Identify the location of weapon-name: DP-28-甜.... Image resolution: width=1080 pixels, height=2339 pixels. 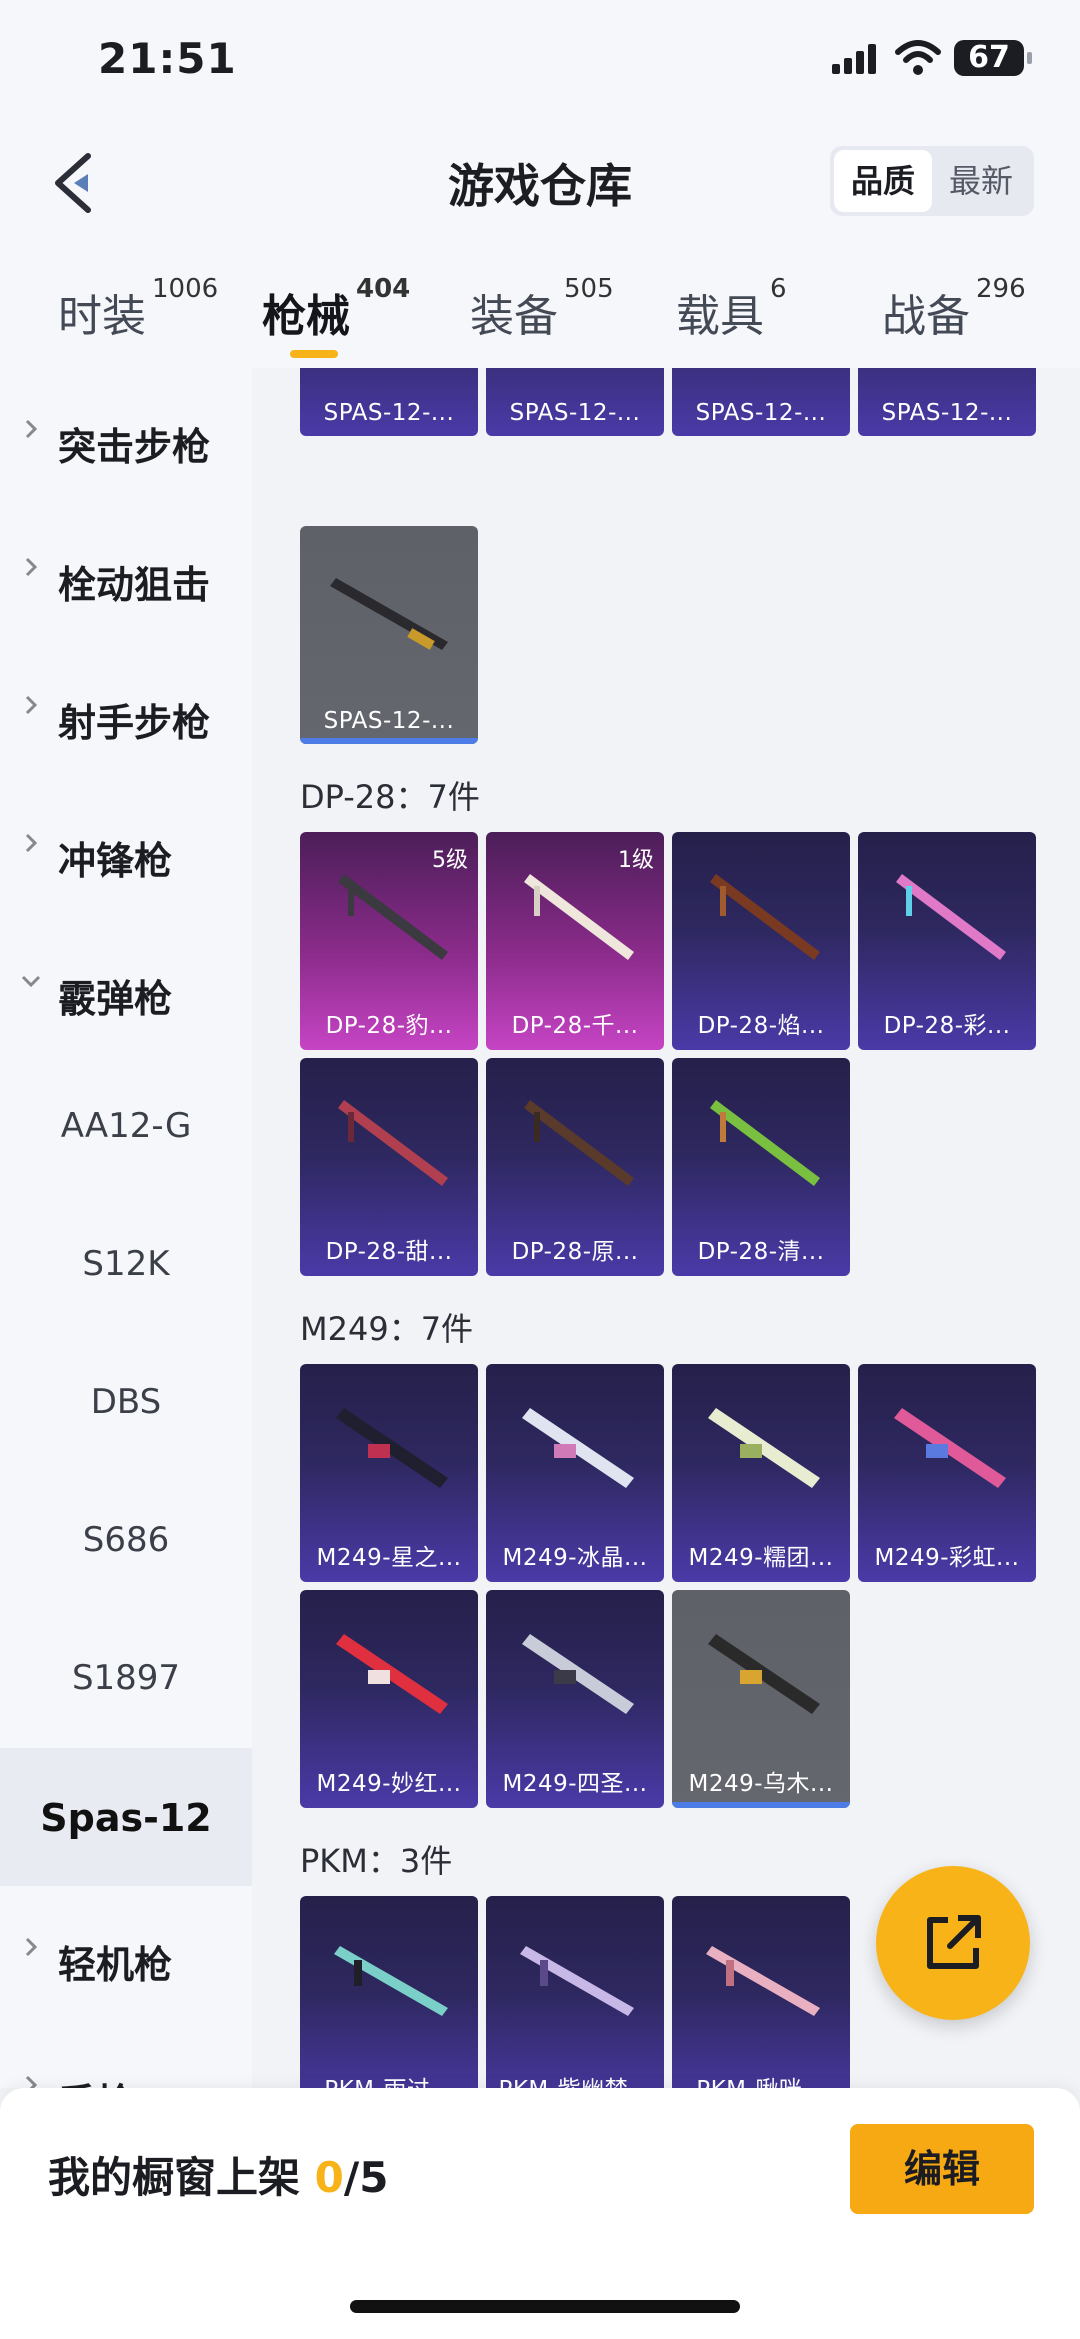
(389, 1252).